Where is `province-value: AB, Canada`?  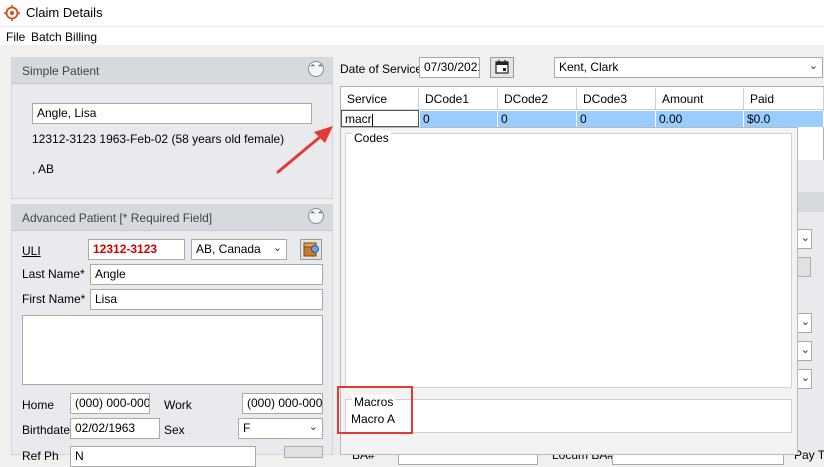
province-value: AB, Canada is located at coordinates (228, 249).